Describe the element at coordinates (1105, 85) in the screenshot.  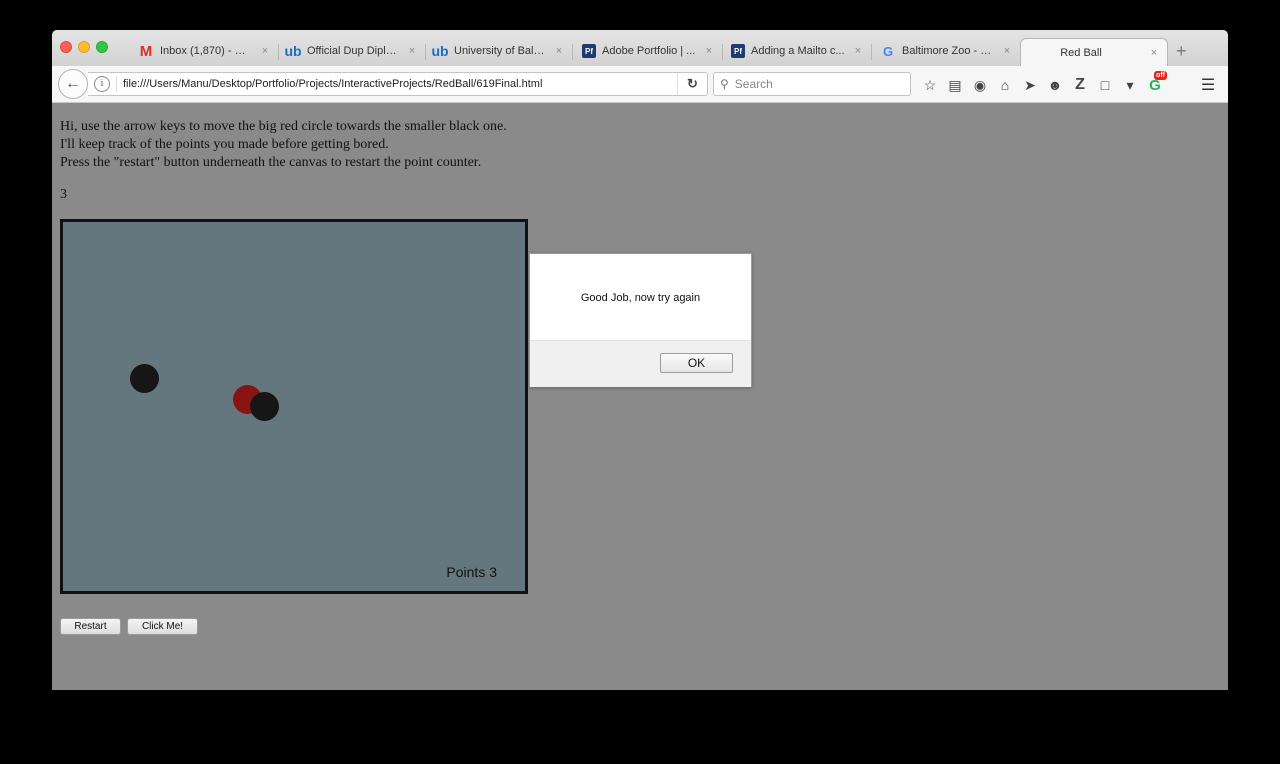
I see `page-icon: □` at that location.